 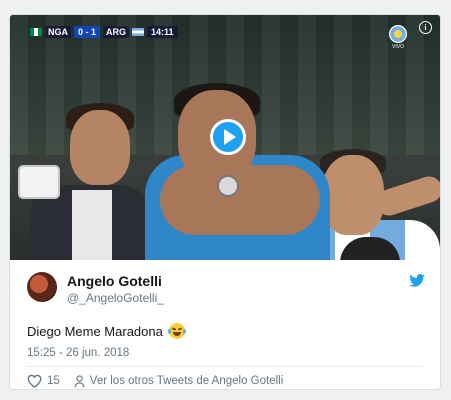 I want to click on broadcaster-logo: VIVO, so click(x=398, y=38).